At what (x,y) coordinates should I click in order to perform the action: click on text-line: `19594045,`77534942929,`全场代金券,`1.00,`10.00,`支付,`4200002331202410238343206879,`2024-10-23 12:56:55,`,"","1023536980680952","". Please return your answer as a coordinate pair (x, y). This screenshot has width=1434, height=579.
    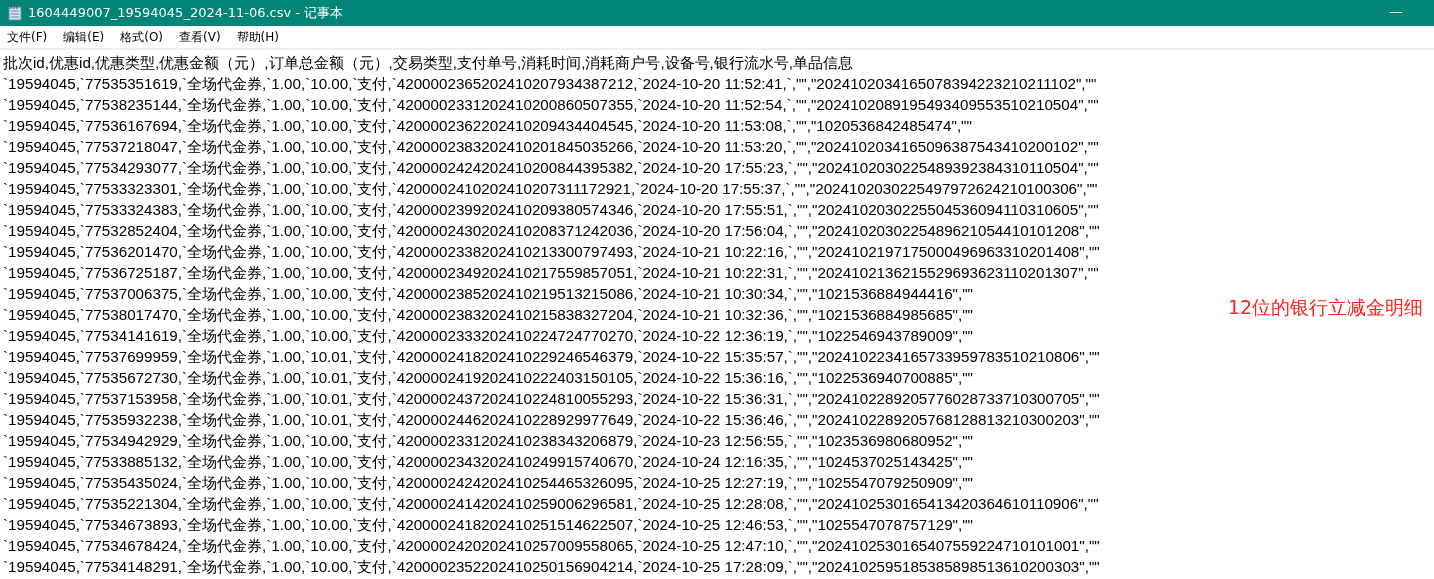
    Looking at the image, I should click on (488, 441).